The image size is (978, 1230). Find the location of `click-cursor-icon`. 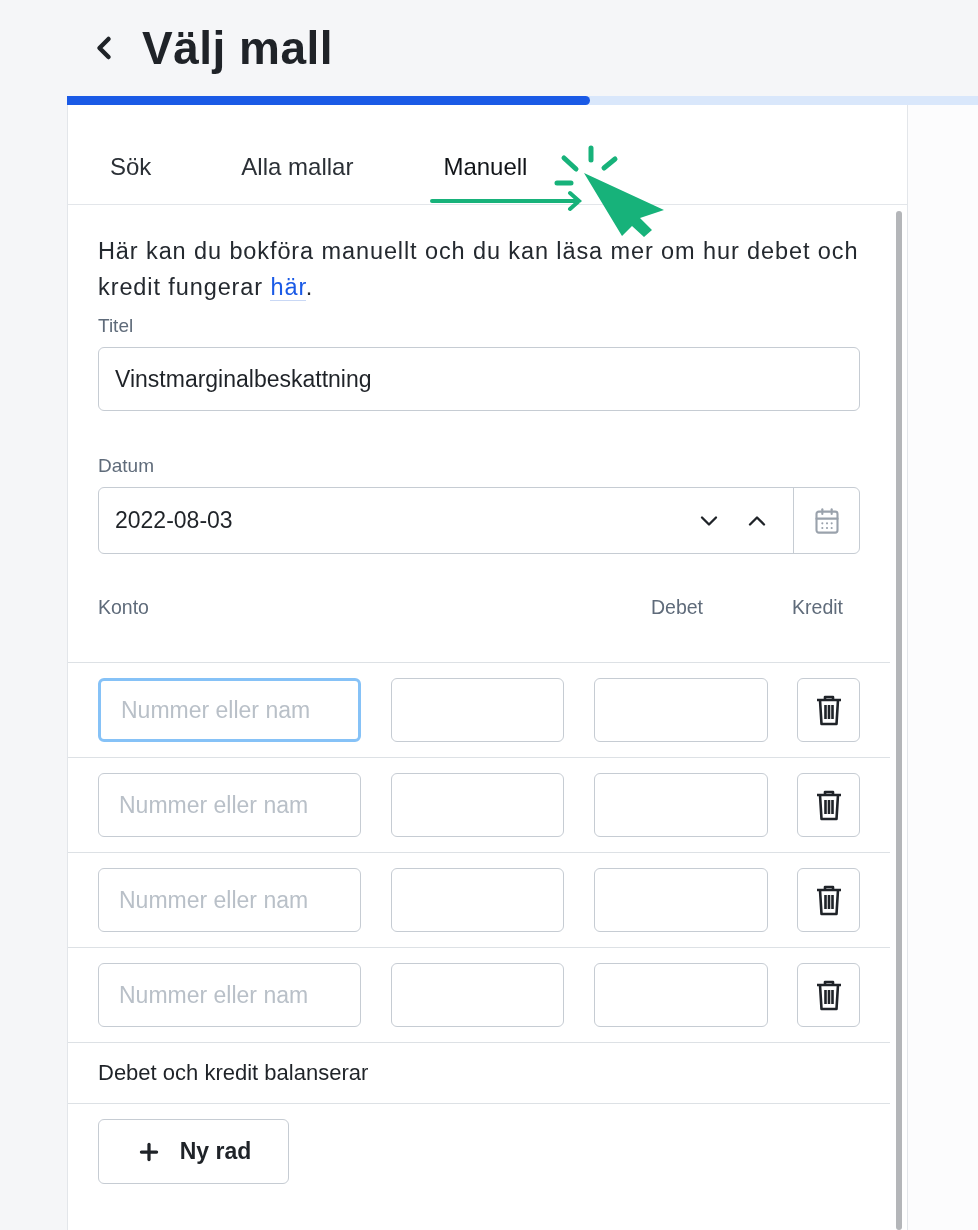

click-cursor-icon is located at coordinates (609, 191).